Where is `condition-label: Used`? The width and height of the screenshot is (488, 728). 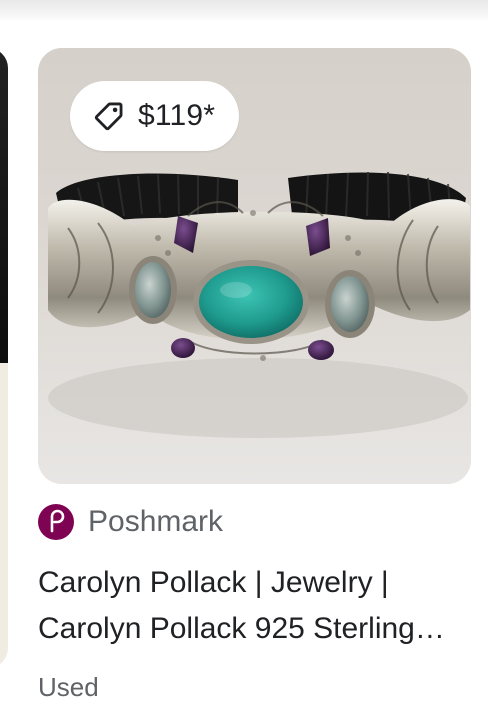
condition-label: Used is located at coordinates (68, 687).